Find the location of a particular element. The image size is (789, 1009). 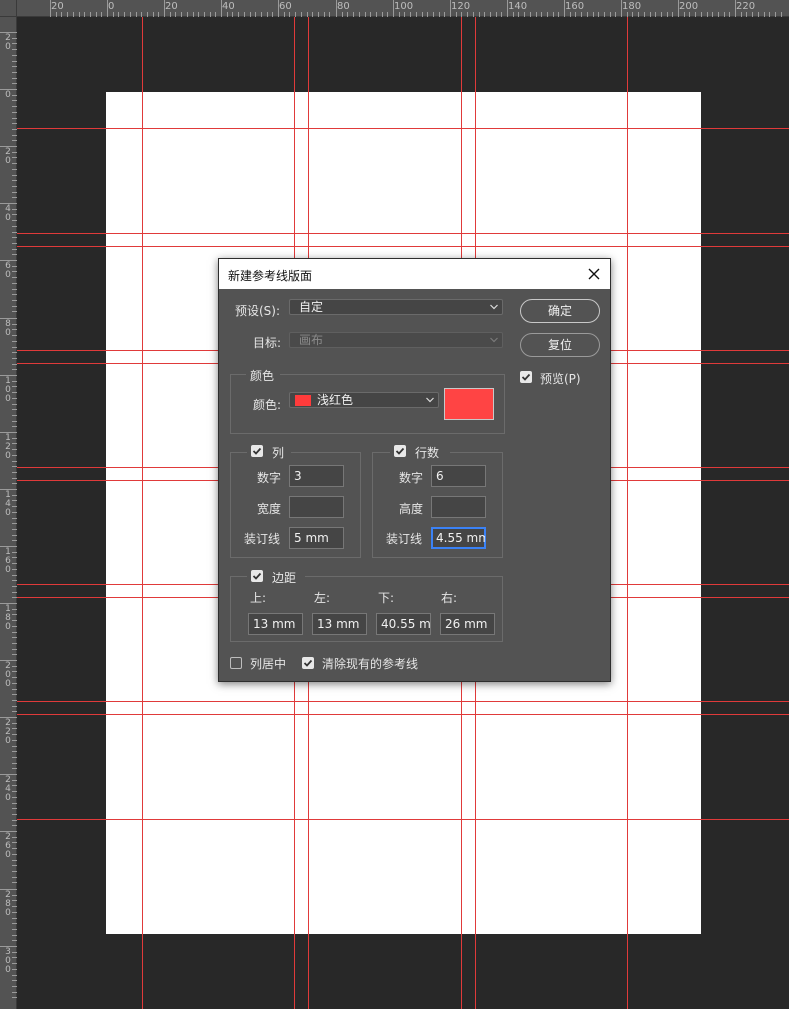

chevron-down-icon is located at coordinates (494, 307).